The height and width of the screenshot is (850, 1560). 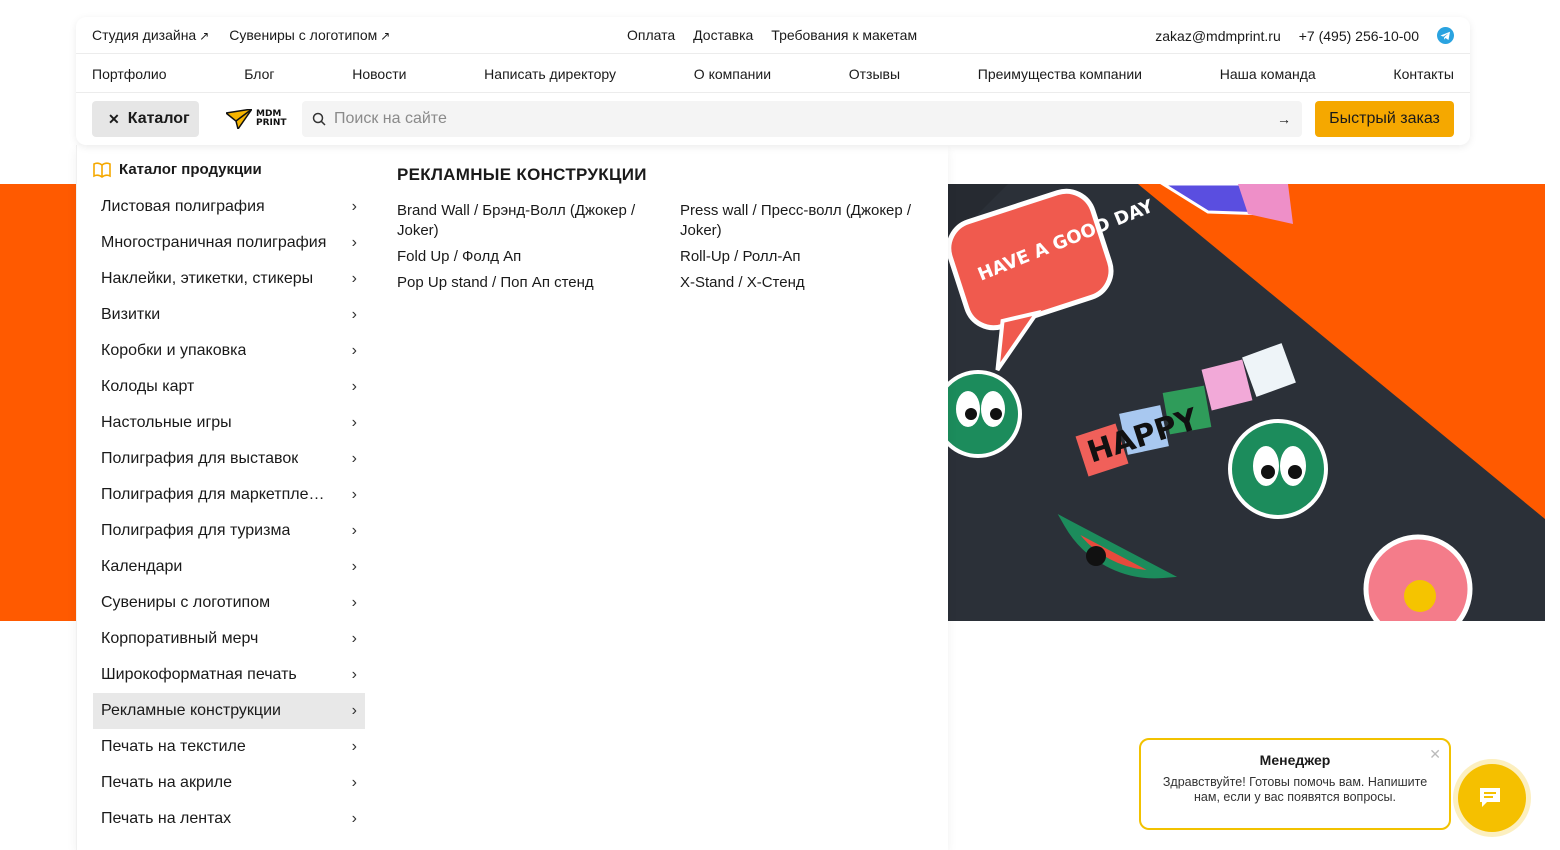 I want to click on catalog-item-ribbons: Печать на лентах ›, so click(x=229, y=819).